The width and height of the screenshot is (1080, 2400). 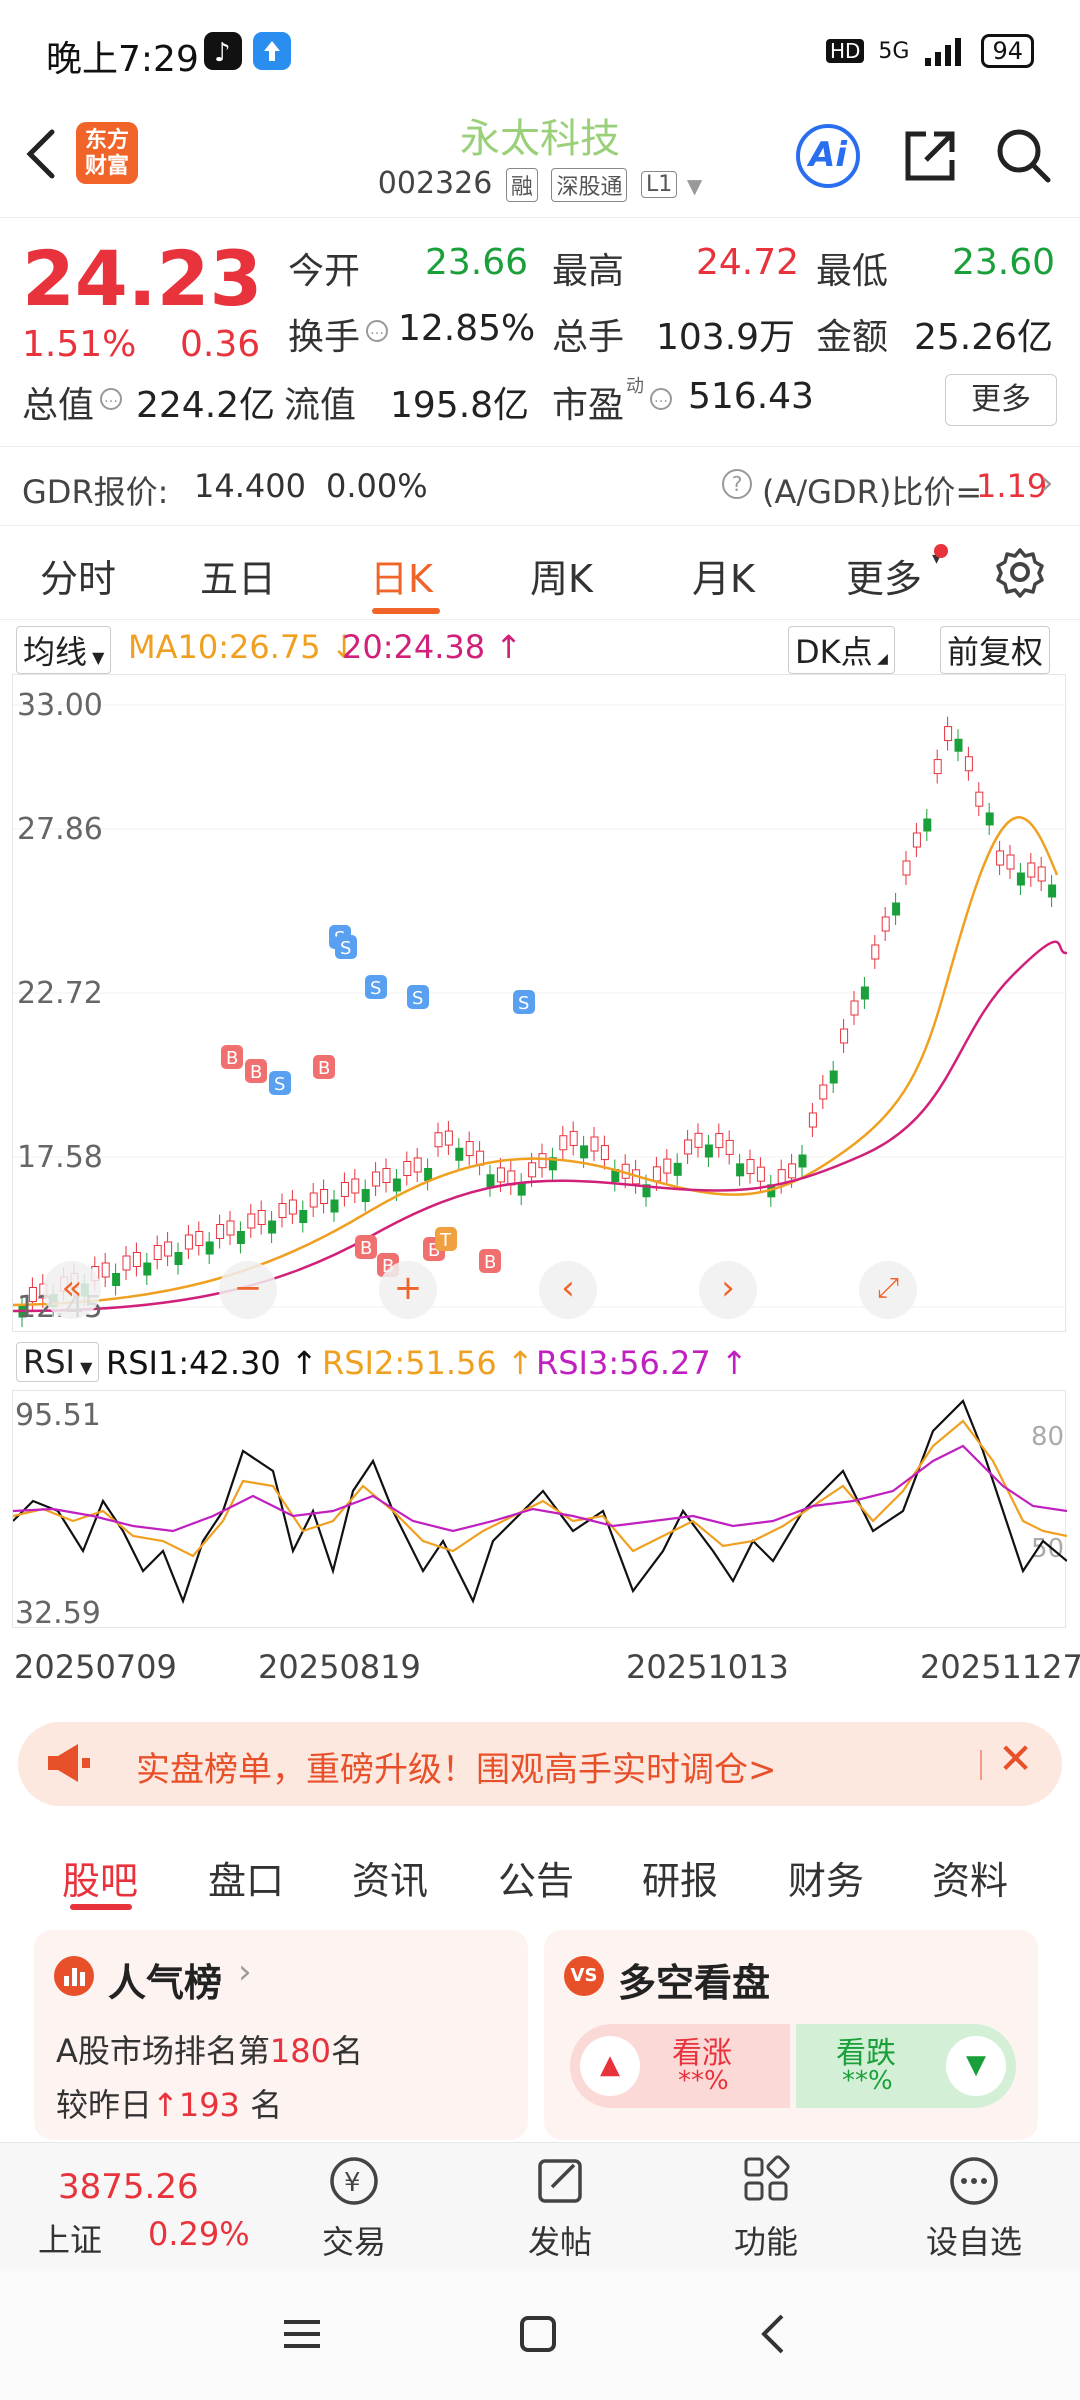 What do you see at coordinates (540, 1666) in the screenshot?
I see `date-axis: 20250709 20250819 20251013 20251127` at bounding box center [540, 1666].